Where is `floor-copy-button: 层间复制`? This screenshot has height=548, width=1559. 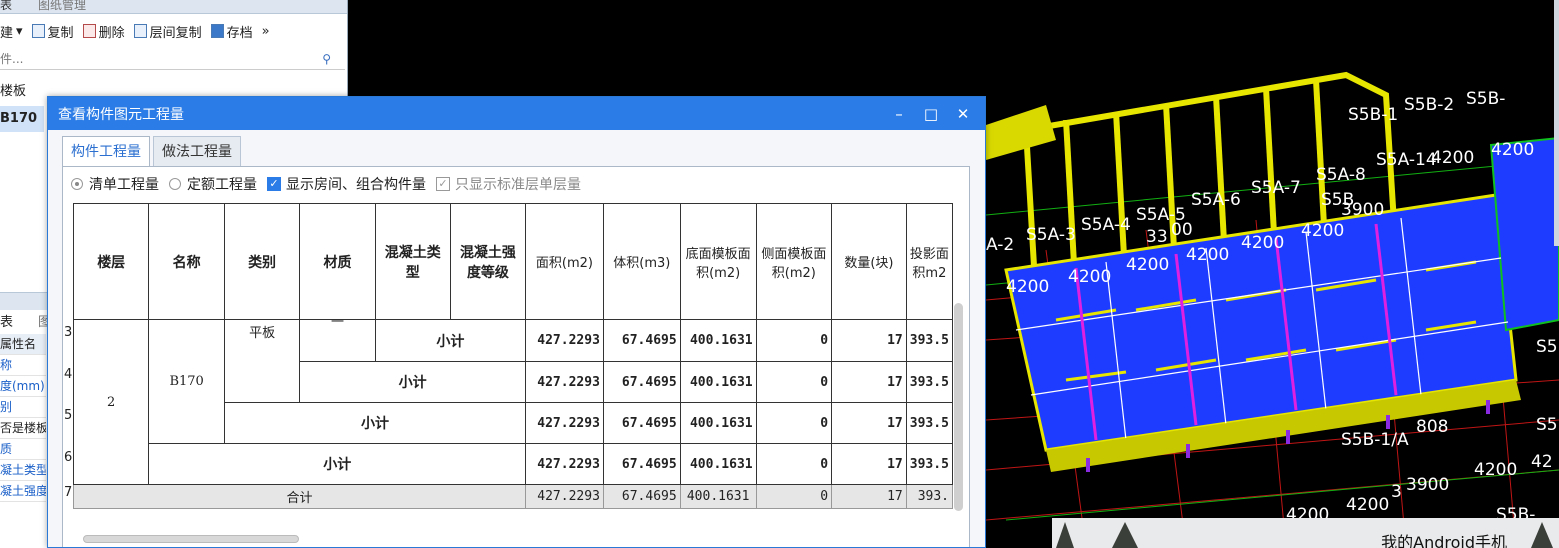
floor-copy-button: 层间复制 is located at coordinates (167, 31).